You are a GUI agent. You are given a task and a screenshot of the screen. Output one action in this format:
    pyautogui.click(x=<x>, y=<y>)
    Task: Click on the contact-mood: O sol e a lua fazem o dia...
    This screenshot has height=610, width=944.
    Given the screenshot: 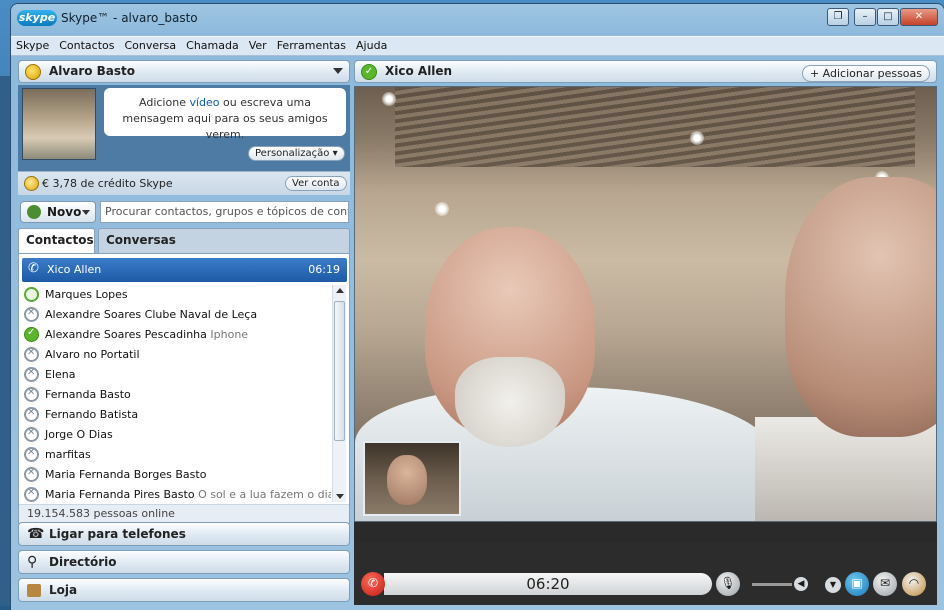 What is the action you would take?
    pyautogui.click(x=264, y=494)
    